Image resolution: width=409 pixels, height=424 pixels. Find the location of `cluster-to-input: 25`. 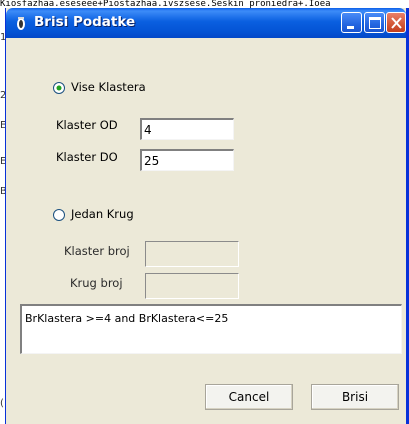

cluster-to-input: 25 is located at coordinates (187, 160).